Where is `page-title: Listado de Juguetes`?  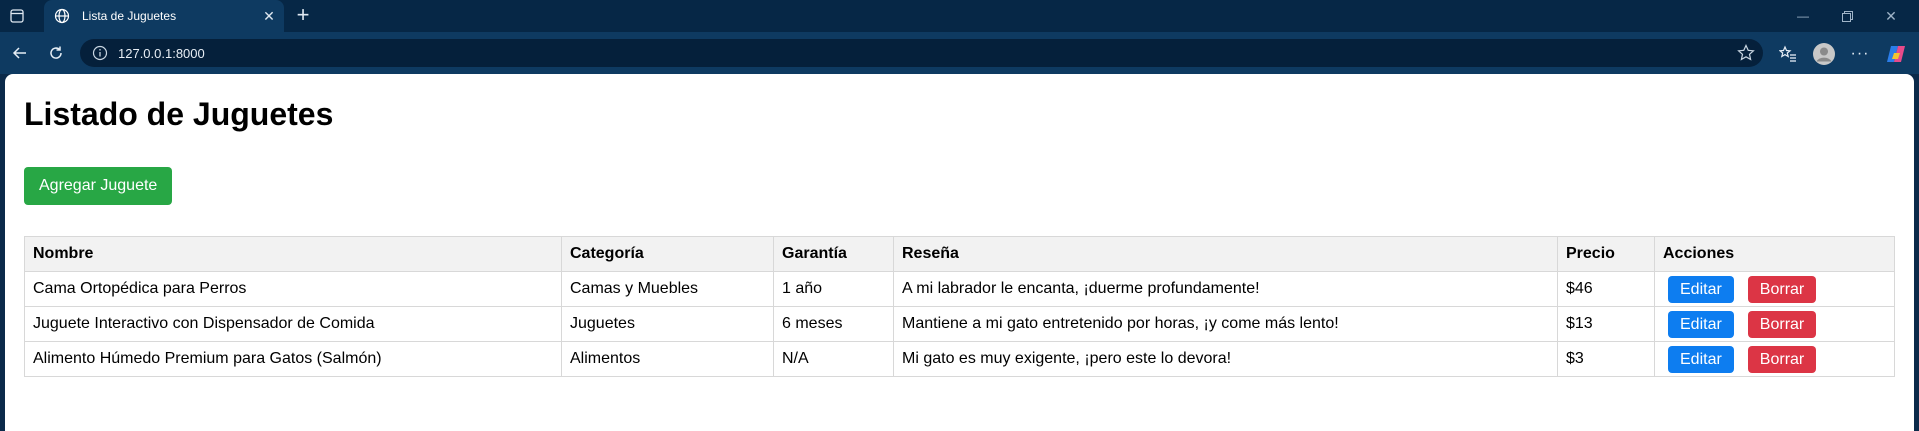 page-title: Listado de Juguetes is located at coordinates (179, 114).